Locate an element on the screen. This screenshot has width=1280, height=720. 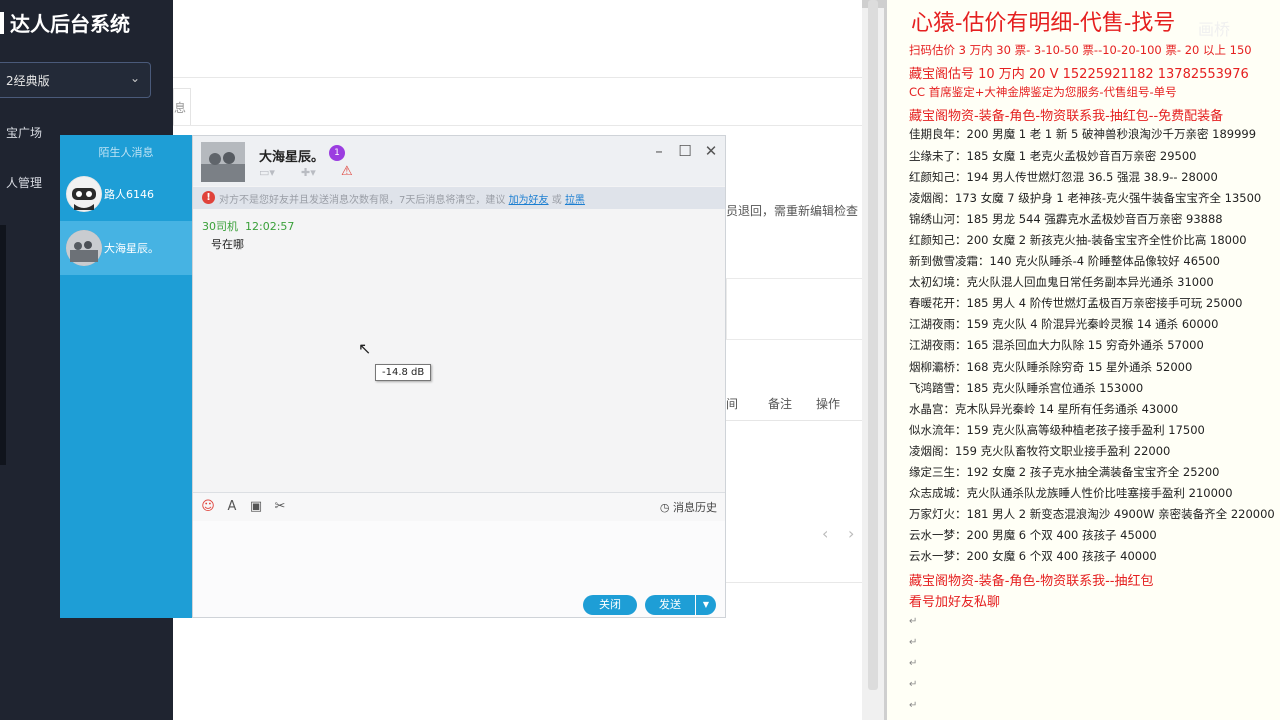
document-line: 佳期良年：200 男魔 1 老 1 新 5 破神兽秒浪淘沙千万亲密 189999 is located at coordinates (1083, 134).